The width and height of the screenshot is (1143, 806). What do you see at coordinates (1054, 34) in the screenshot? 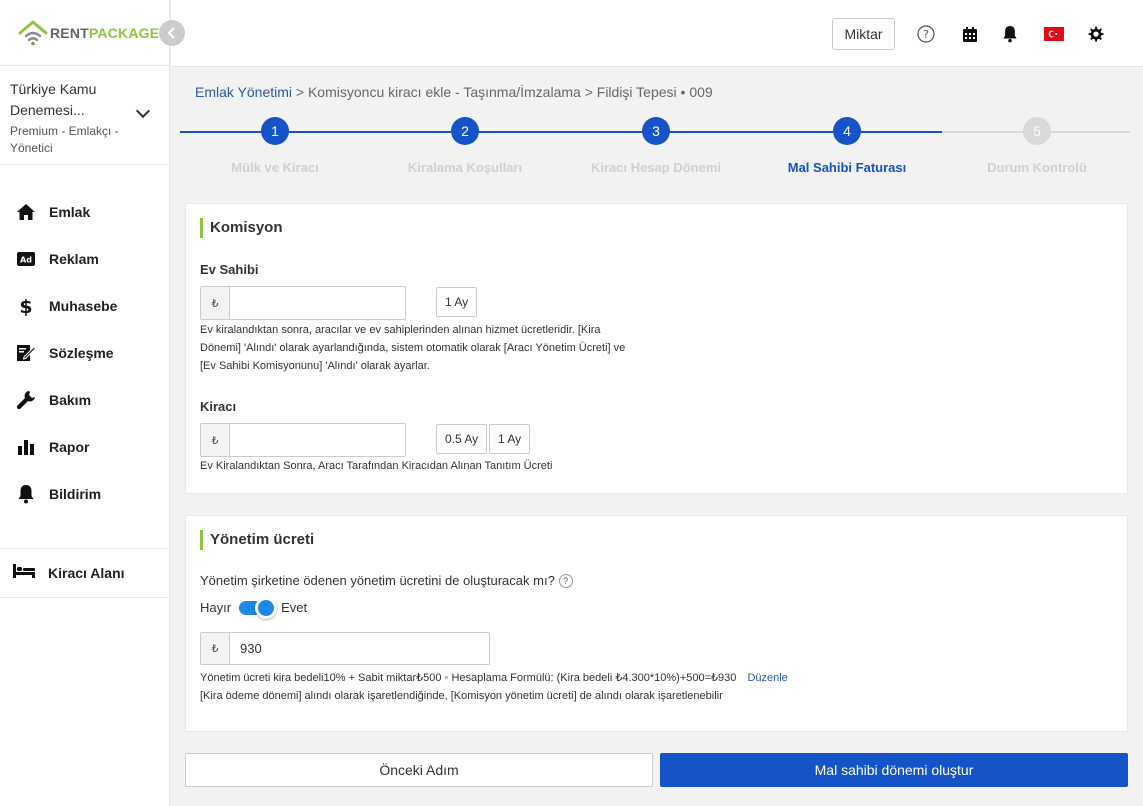
I see `turkey-flag-icon` at bounding box center [1054, 34].